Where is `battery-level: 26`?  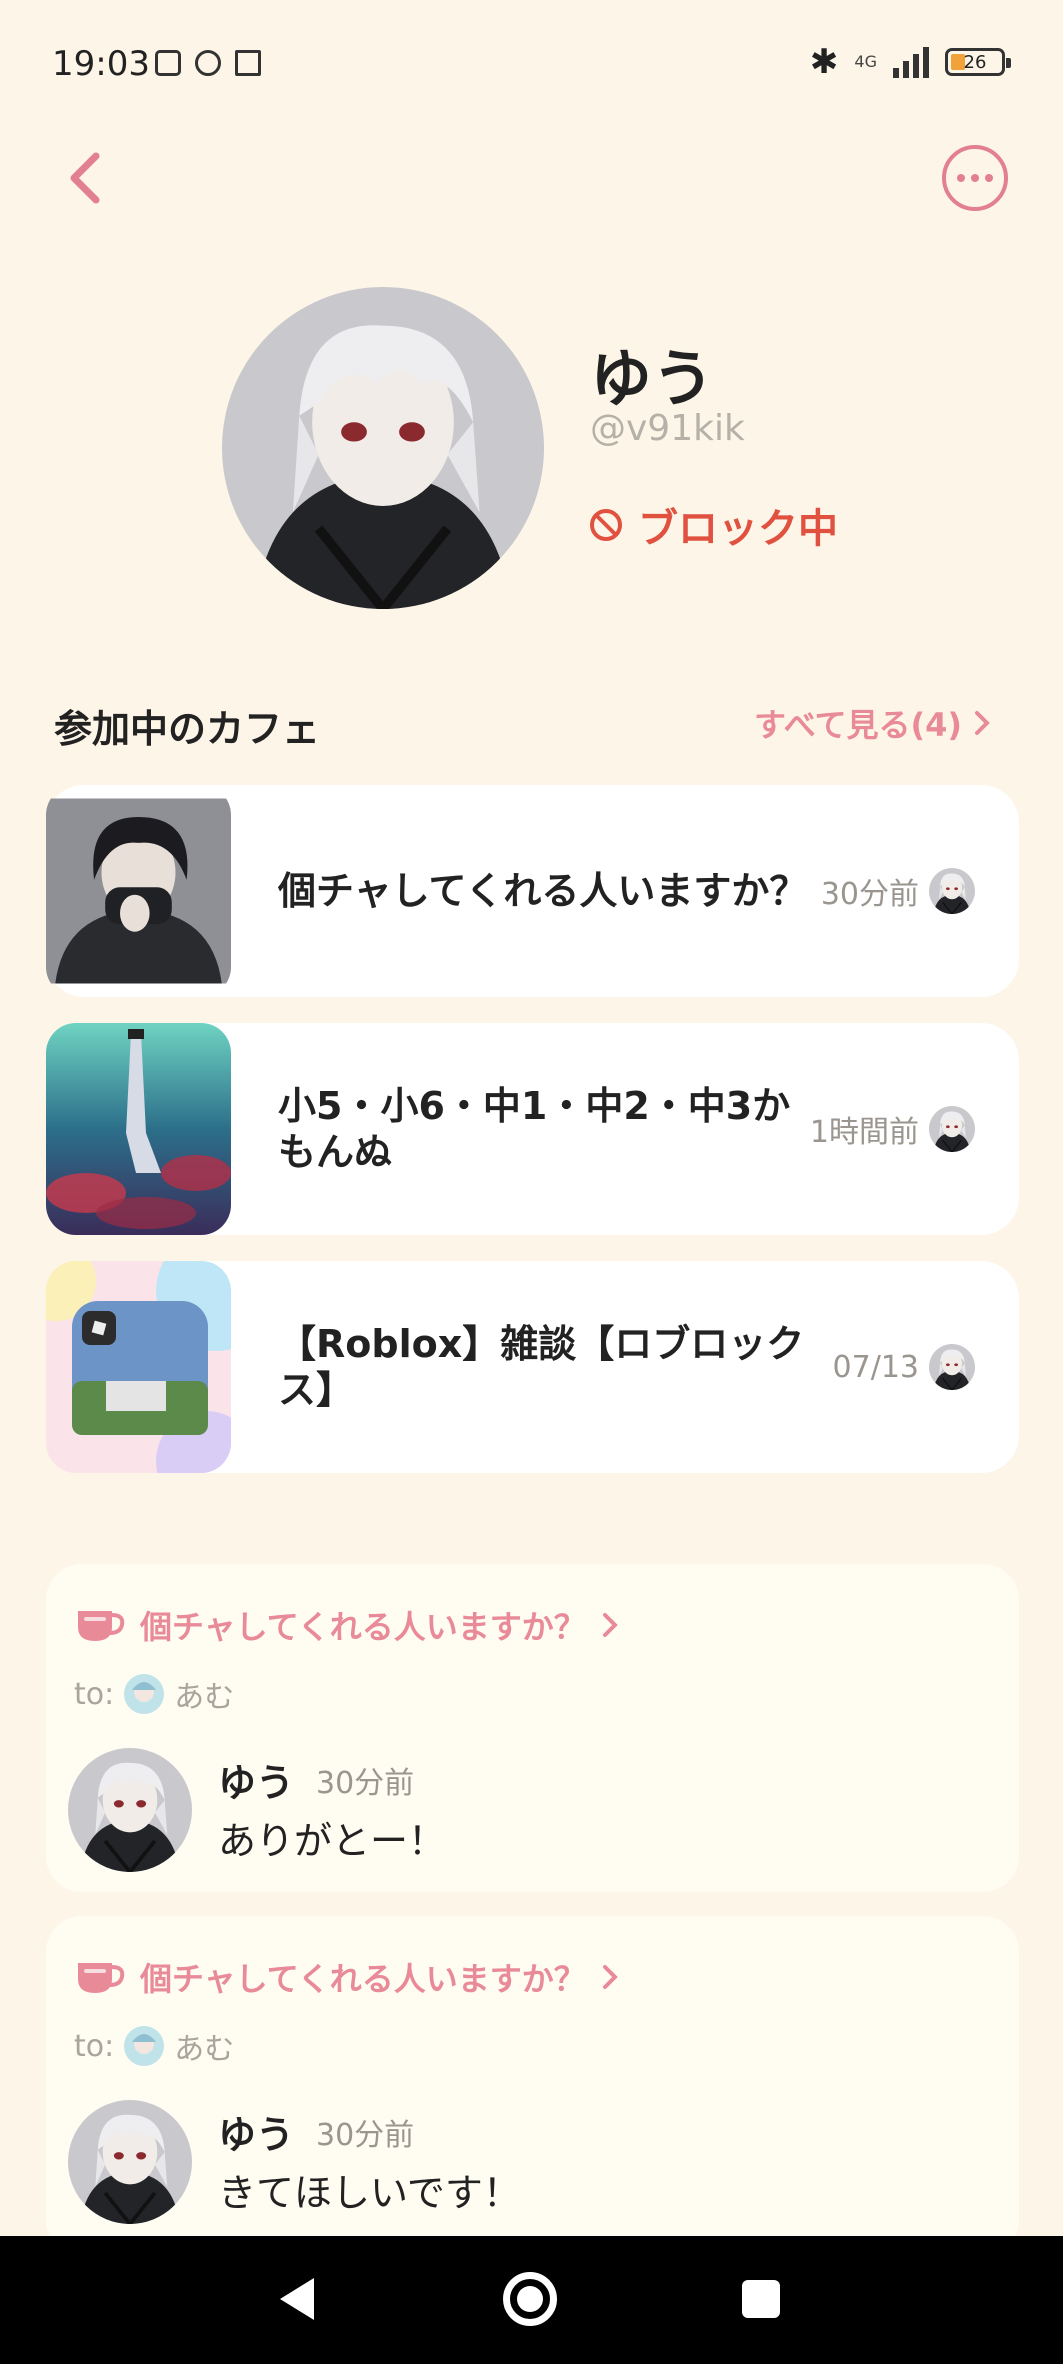 battery-level: 26 is located at coordinates (975, 62).